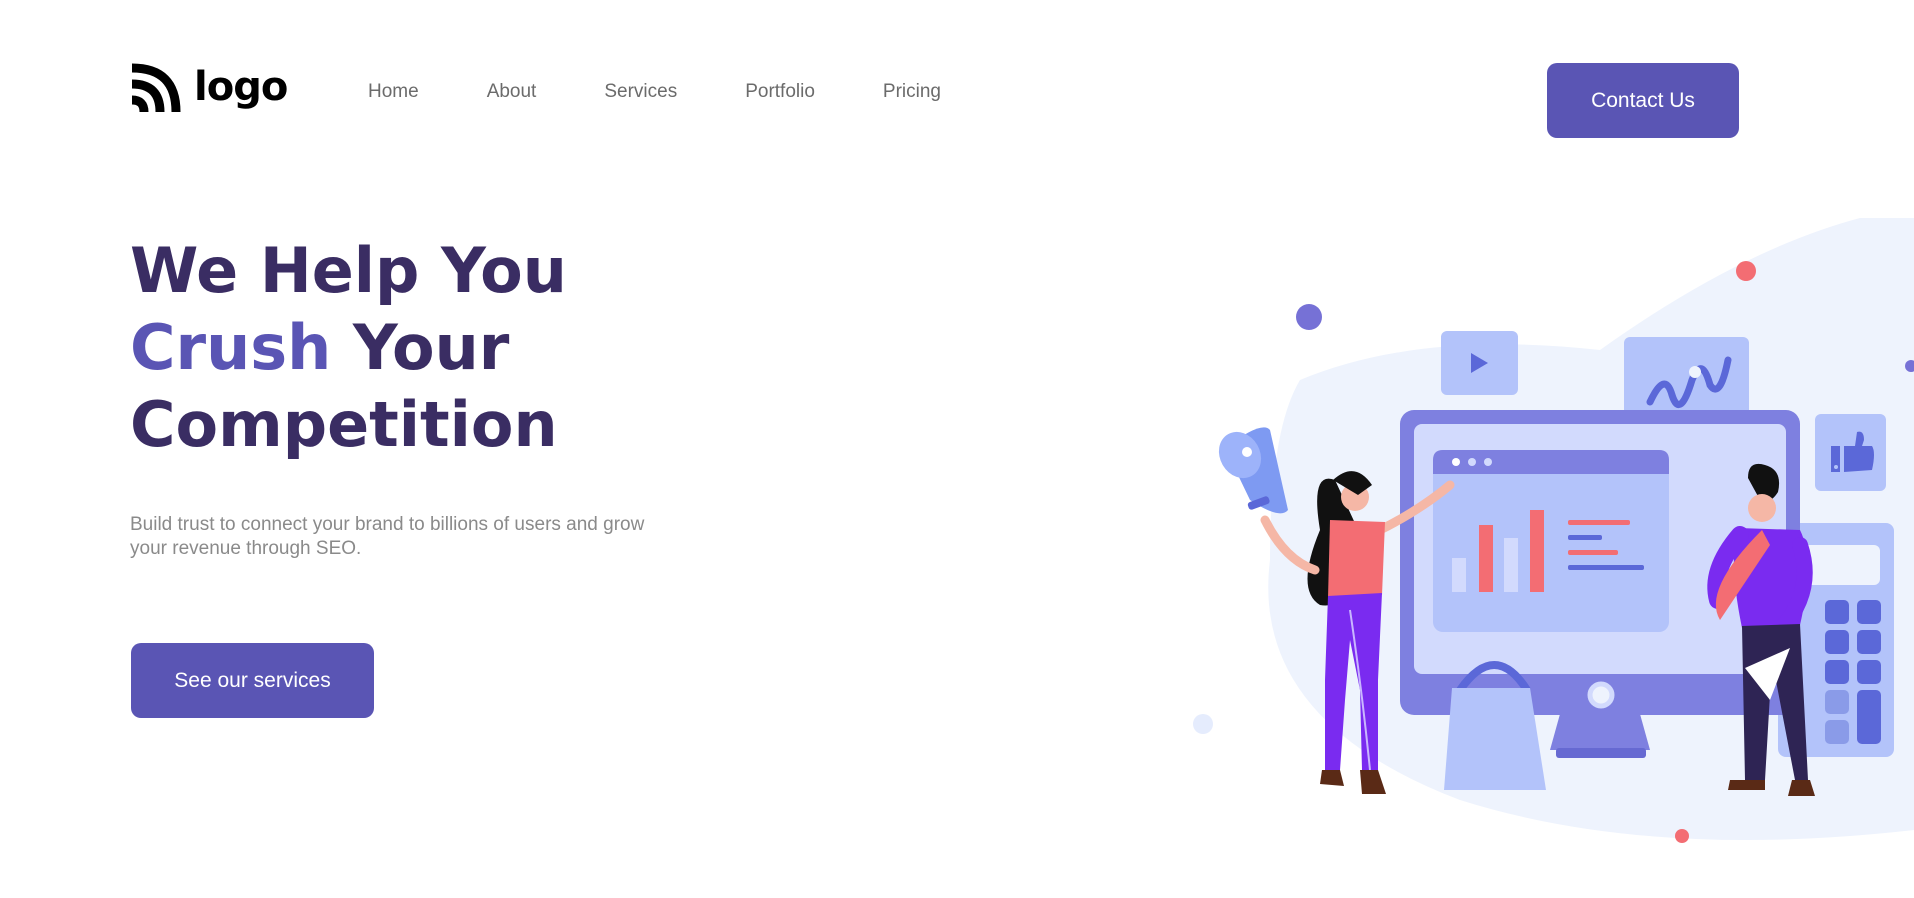 The height and width of the screenshot is (898, 1914). I want to click on nav-item-about: About, so click(512, 92).